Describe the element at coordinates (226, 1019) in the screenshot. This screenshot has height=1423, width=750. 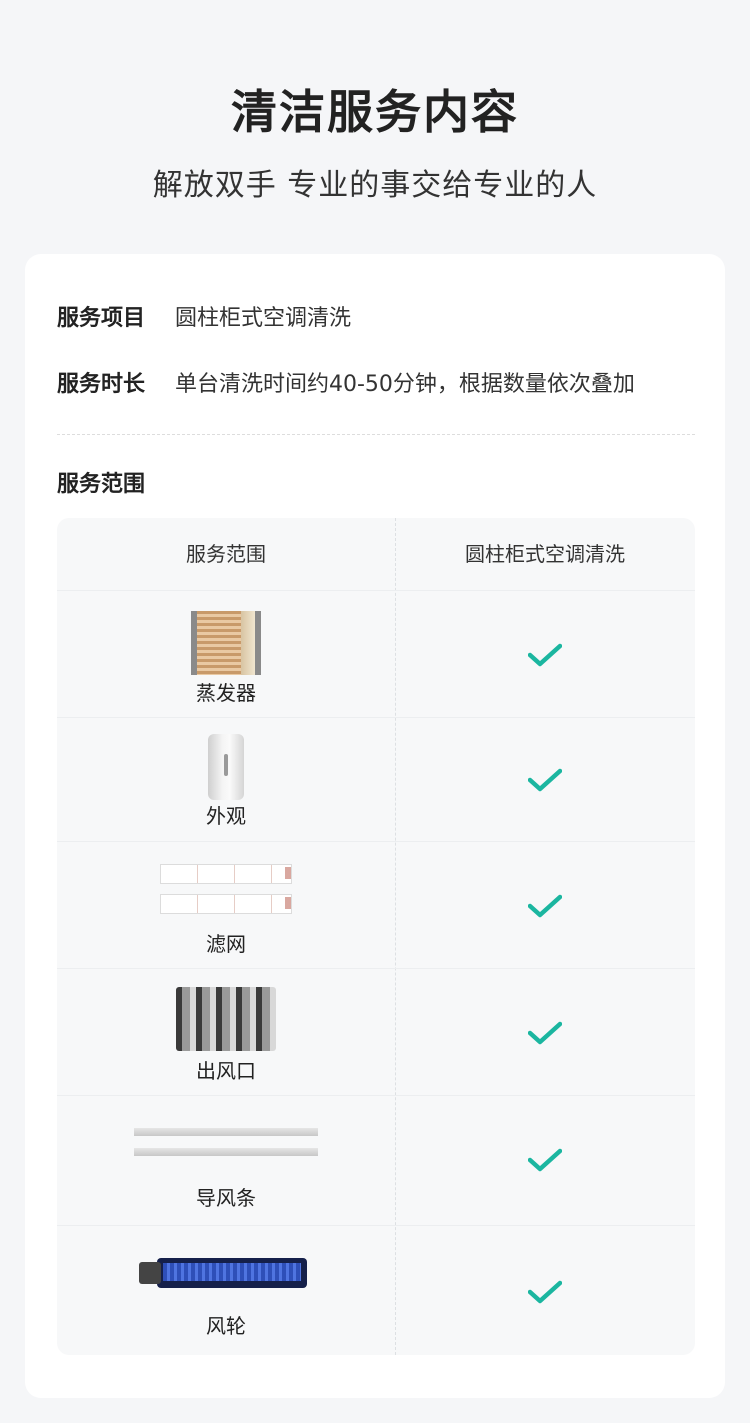
I see `air-outlet-image` at that location.